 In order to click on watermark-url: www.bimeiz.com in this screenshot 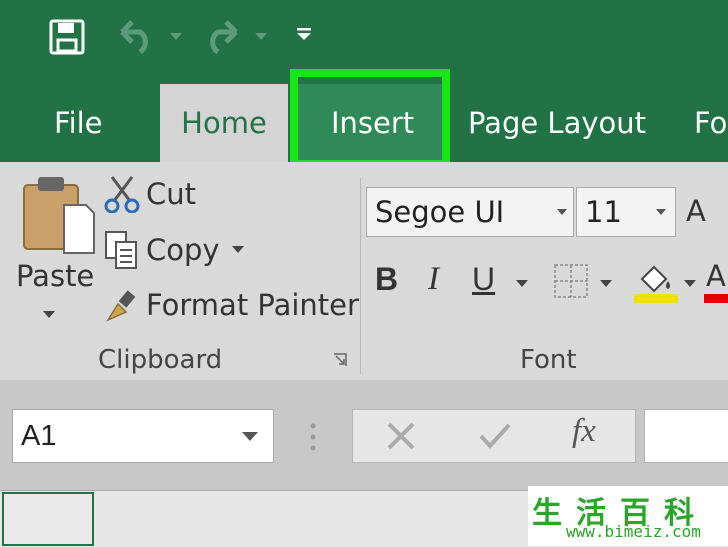, I will do `click(633, 531)`.